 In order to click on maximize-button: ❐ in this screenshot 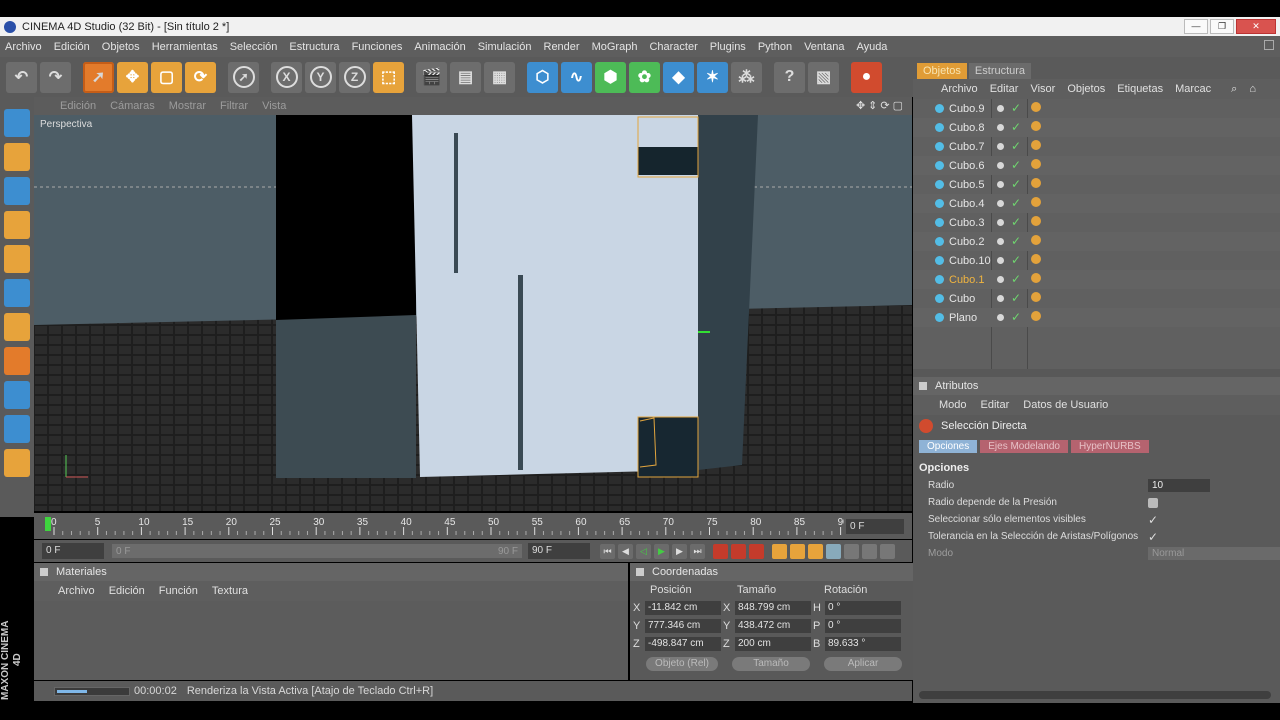, I will do `click(1222, 26)`.